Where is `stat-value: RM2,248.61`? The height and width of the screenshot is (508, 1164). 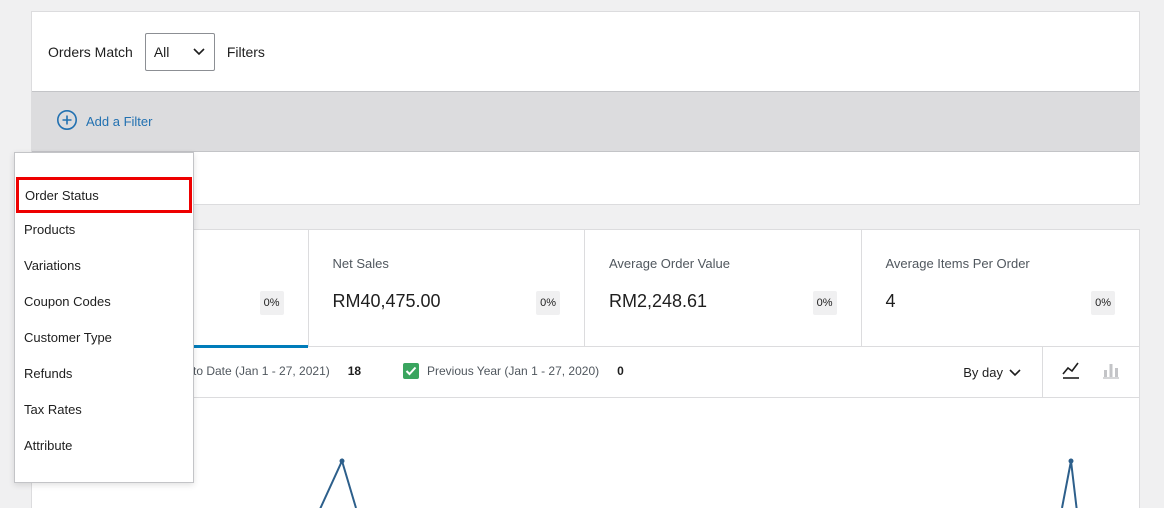
stat-value: RM2,248.61 is located at coordinates (658, 301).